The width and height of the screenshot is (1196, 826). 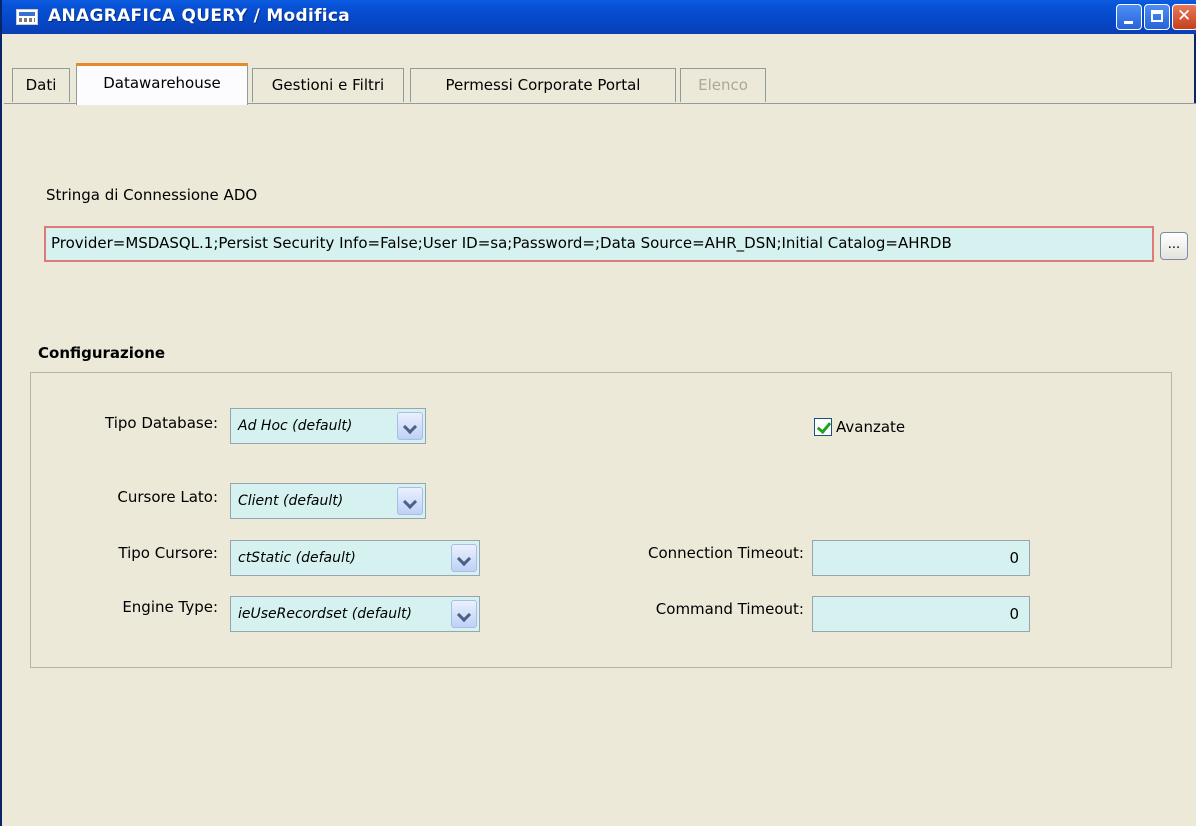 I want to click on engine-type-value: ieUseRecordset (default), so click(x=325, y=614).